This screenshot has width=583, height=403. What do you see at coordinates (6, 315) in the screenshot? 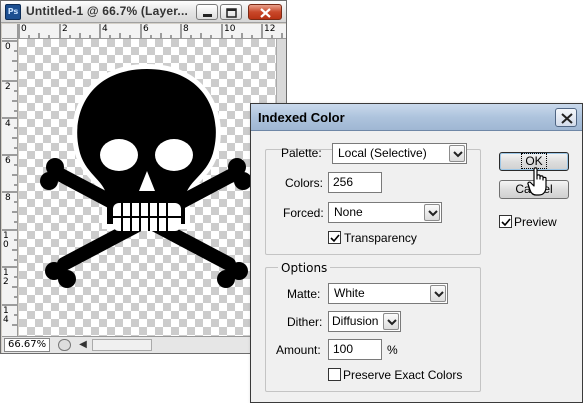
I see `ruler-label: 14` at bounding box center [6, 315].